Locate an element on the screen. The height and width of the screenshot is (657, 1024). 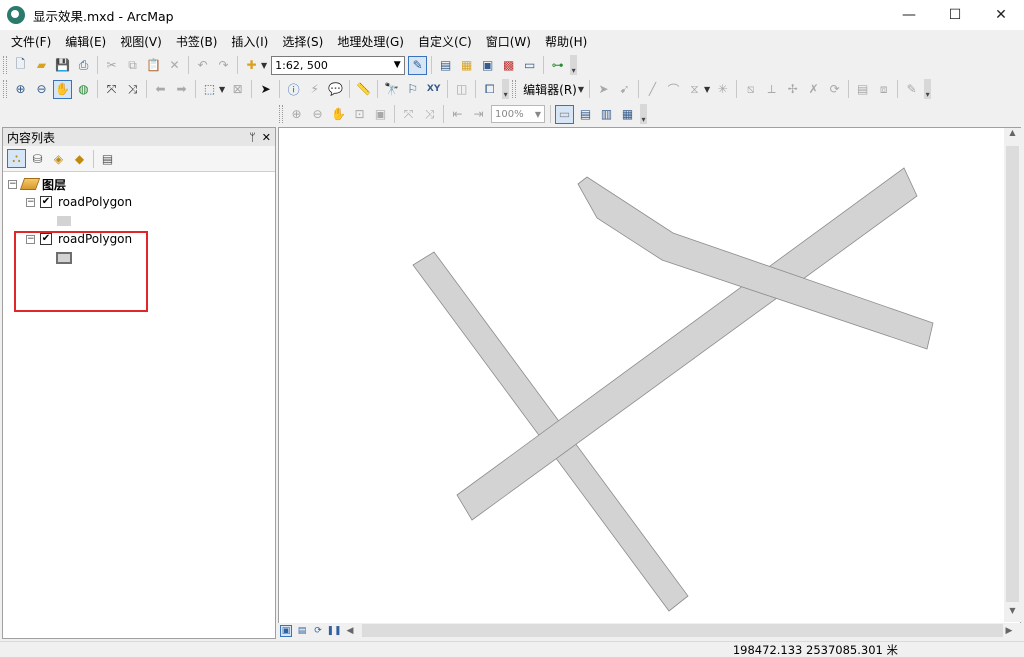
menu-edit: 编辑(E) is located at coordinates (85, 41).